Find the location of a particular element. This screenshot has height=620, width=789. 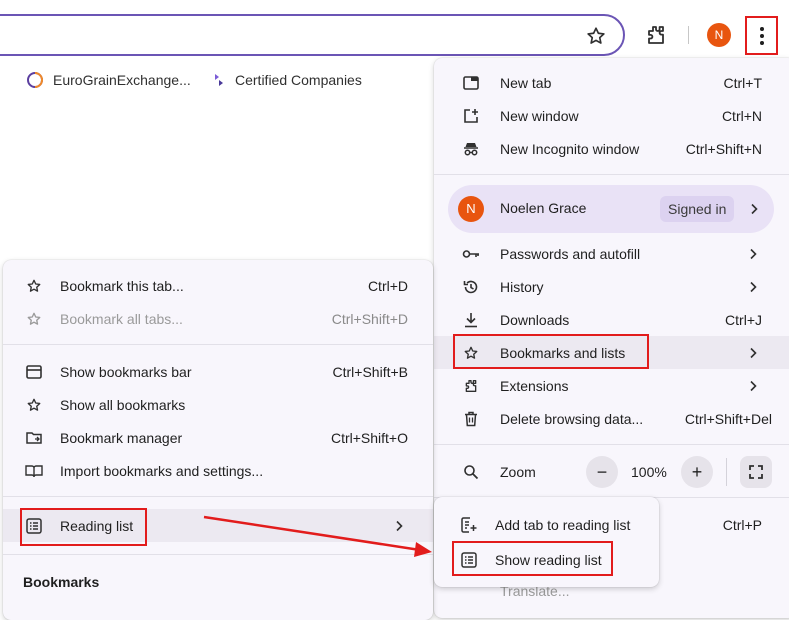

menu-item-new-incognito: New Incognito window Ctrl+Shift+N is located at coordinates (611, 148).